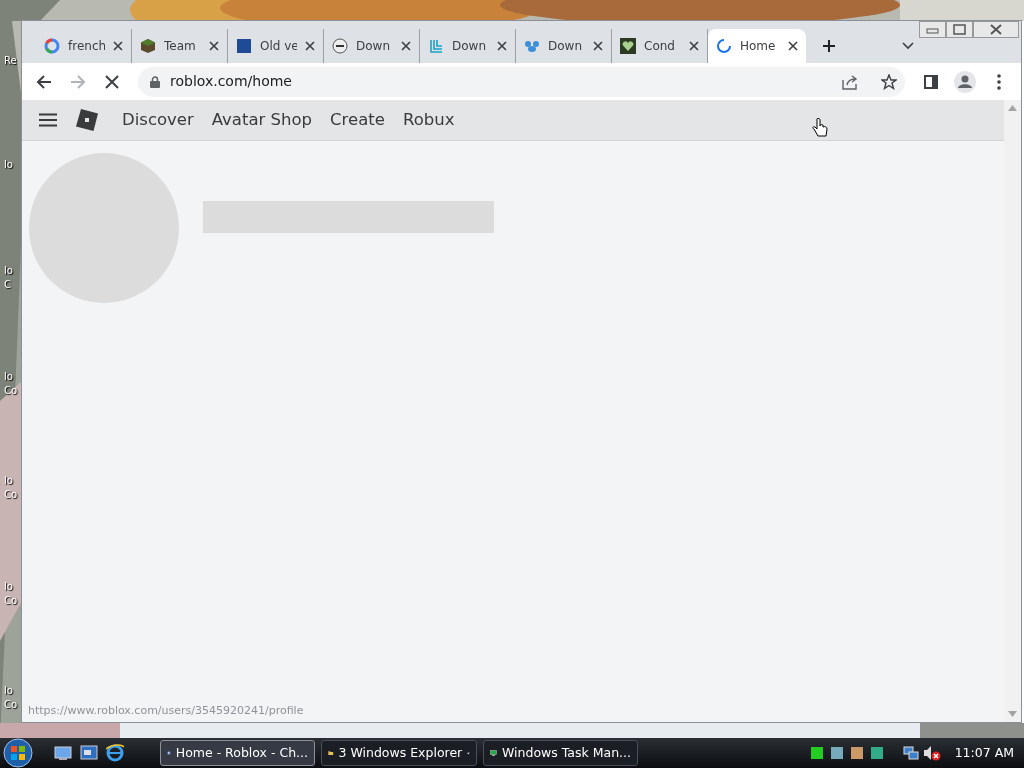 The width and height of the screenshot is (1024, 768). I want to click on stack-icon, so click(436, 46).